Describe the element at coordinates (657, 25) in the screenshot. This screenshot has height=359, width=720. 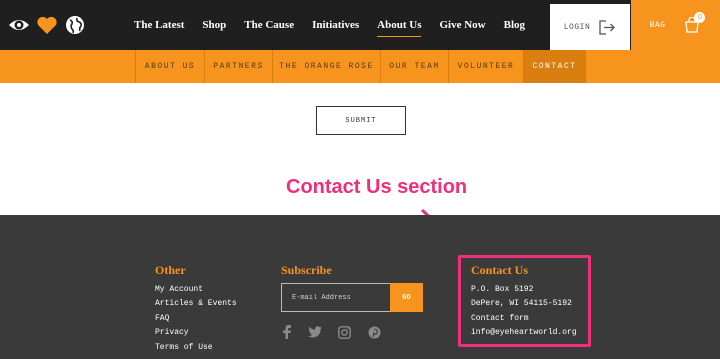
I see `bag-label: BAG` at that location.